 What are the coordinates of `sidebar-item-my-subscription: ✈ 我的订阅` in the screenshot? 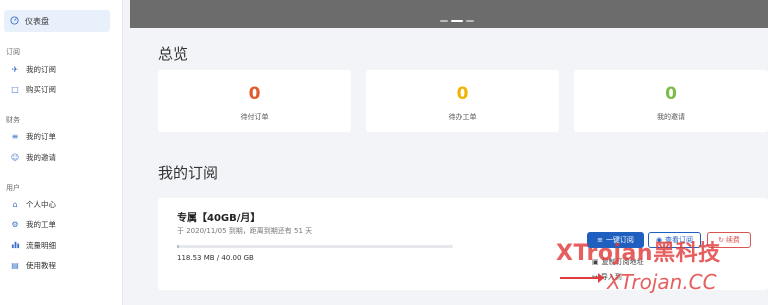 It's located at (33, 69).